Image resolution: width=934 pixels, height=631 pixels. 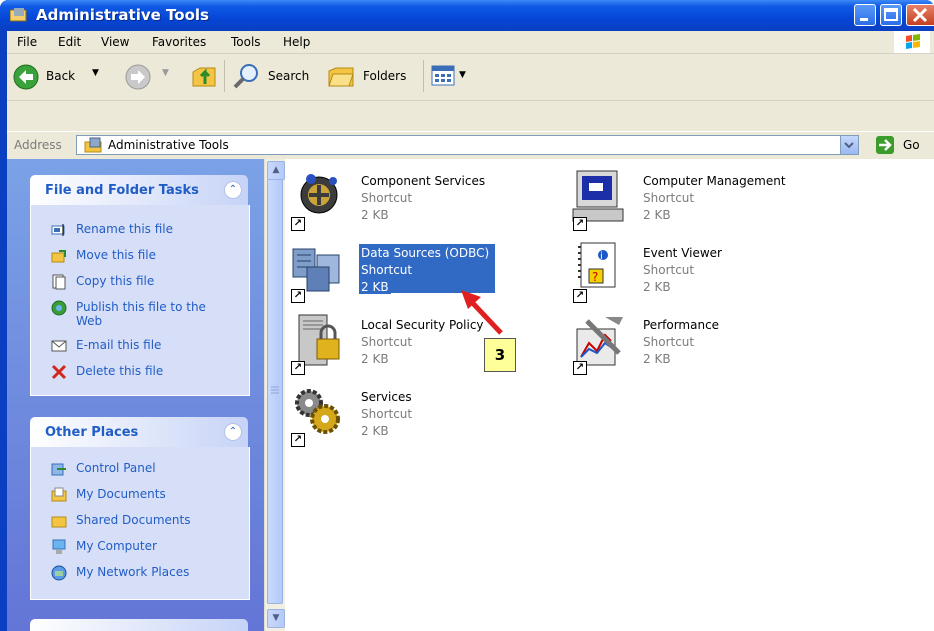 I want to click on email-file-link: E-mail this file, so click(x=118, y=345).